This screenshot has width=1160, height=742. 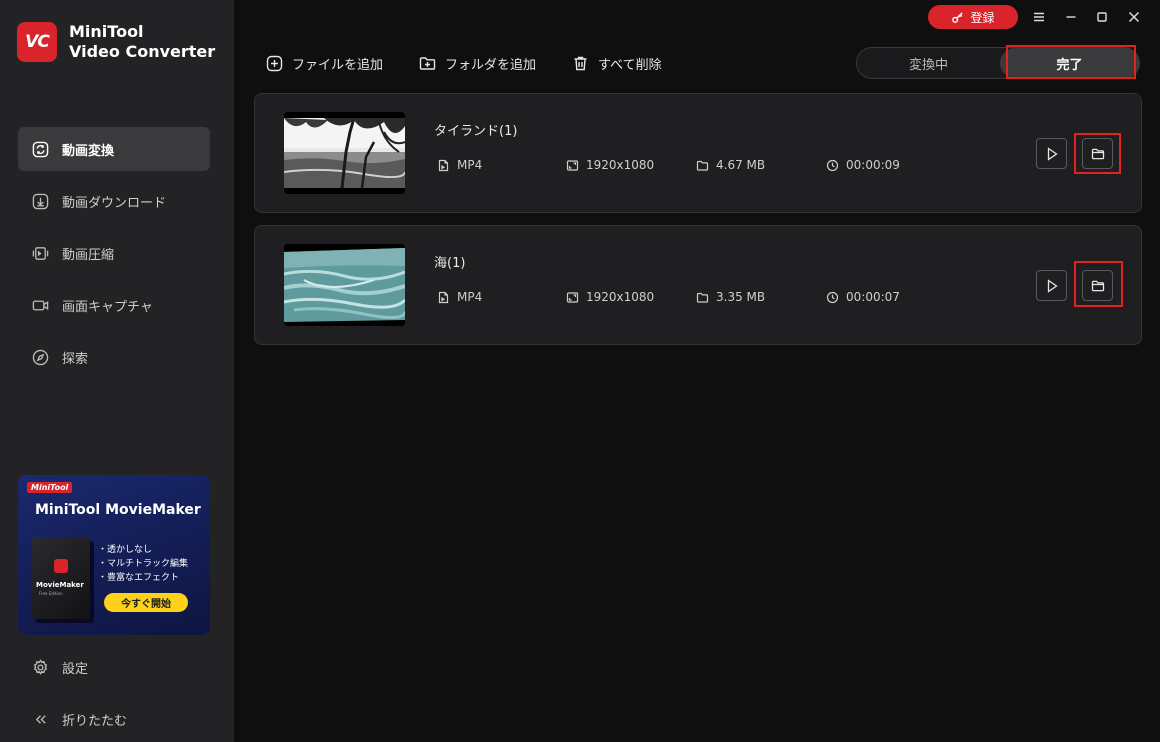 I want to click on promo-feature: ・マルチトラック編集, so click(x=143, y=564).